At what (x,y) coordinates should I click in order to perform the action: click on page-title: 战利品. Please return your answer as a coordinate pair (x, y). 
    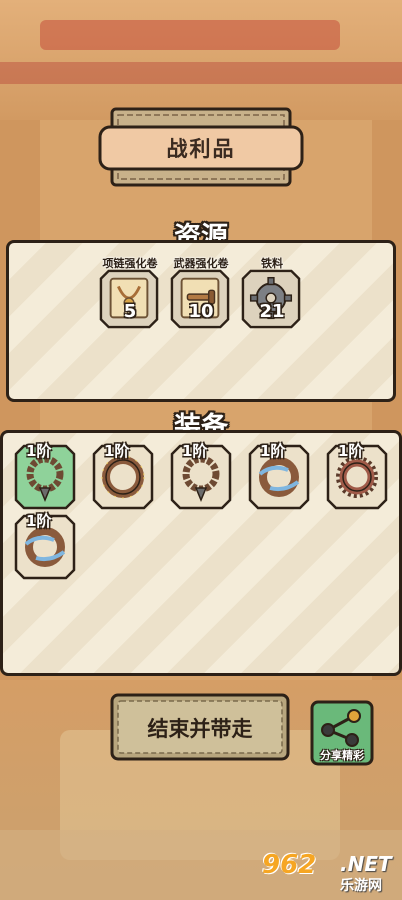
    Looking at the image, I should click on (201, 149).